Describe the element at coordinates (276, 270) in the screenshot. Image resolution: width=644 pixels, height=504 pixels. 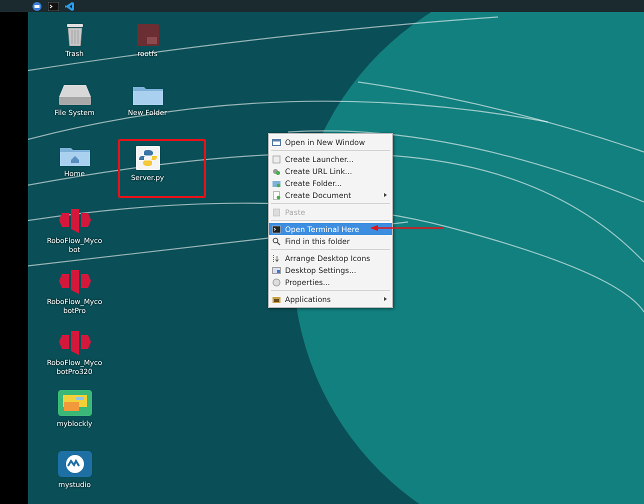
I see `settings-icon` at that location.